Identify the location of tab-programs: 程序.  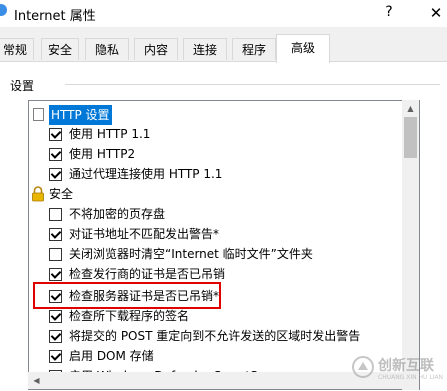
(254, 49).